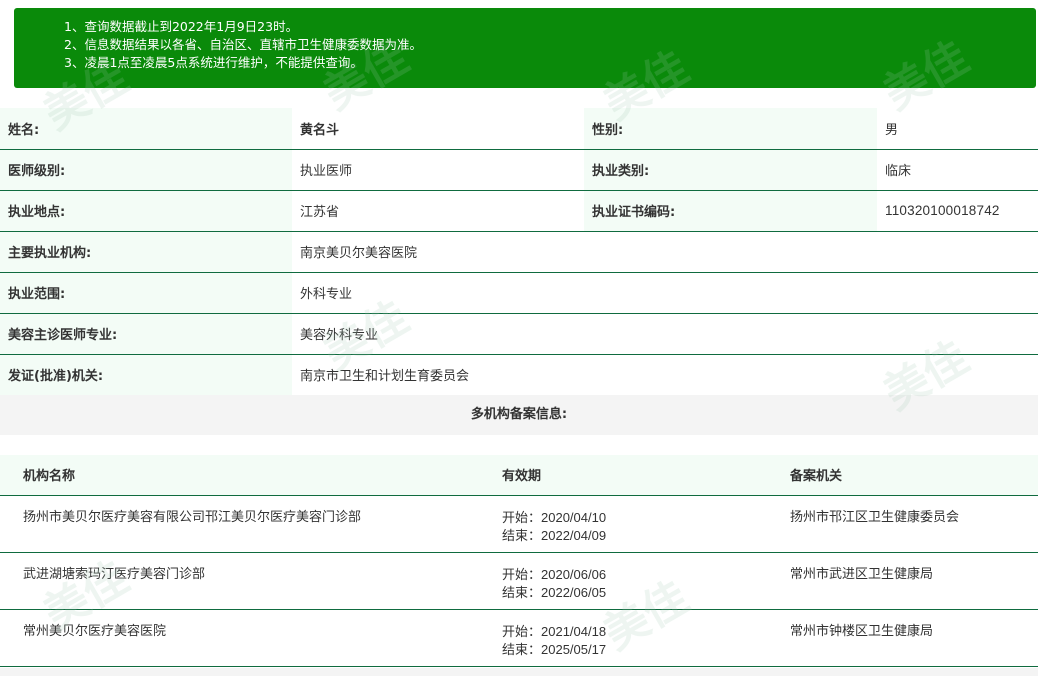  I want to click on info-row-scope: 执业范围: 外科专业, so click(519, 293).